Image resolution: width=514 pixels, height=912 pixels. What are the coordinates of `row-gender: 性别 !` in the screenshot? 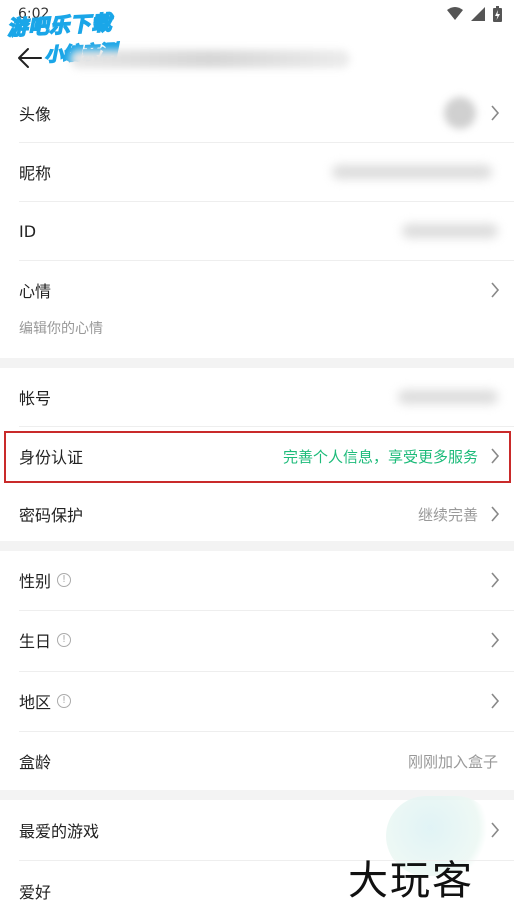 It's located at (257, 580).